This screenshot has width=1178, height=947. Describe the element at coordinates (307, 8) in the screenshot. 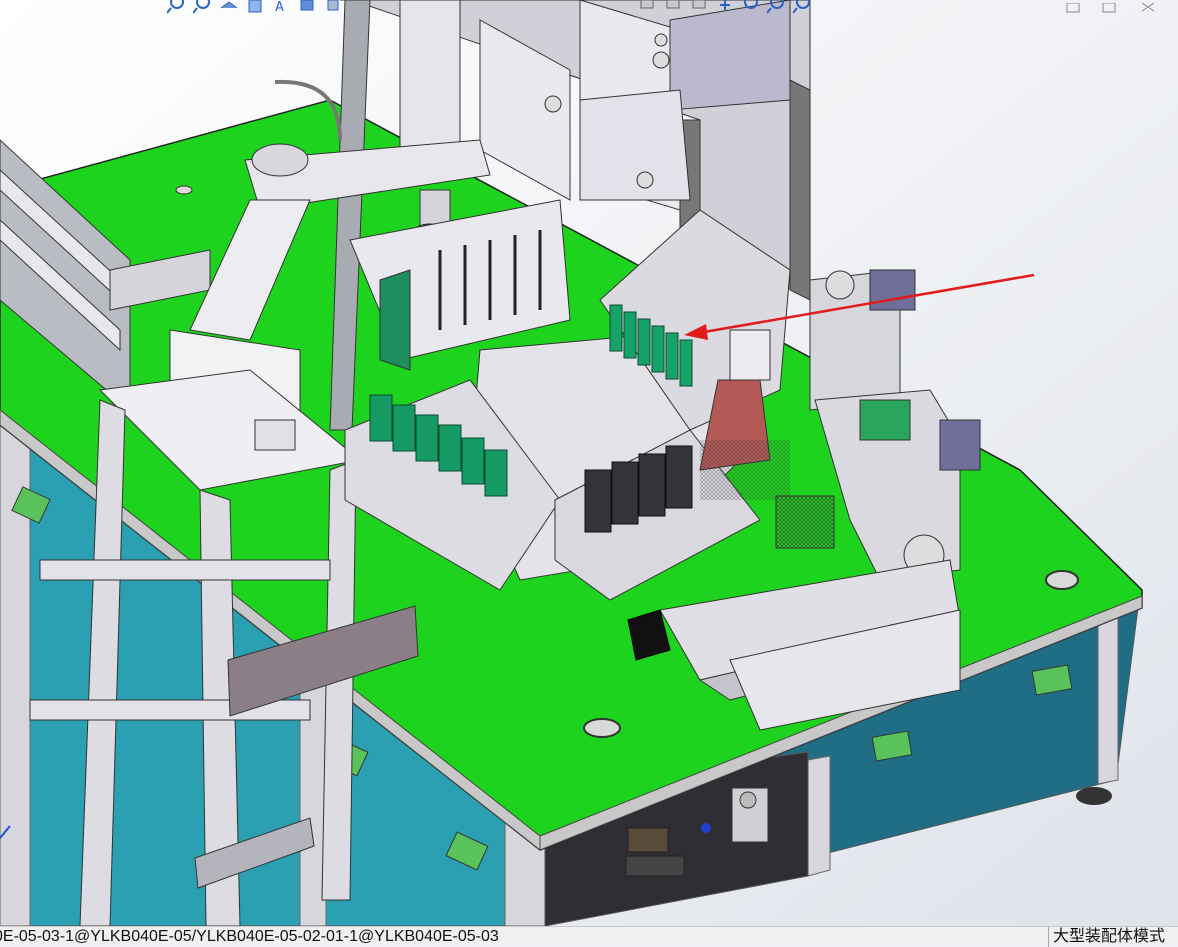

I see `view-orientation-icon` at that location.